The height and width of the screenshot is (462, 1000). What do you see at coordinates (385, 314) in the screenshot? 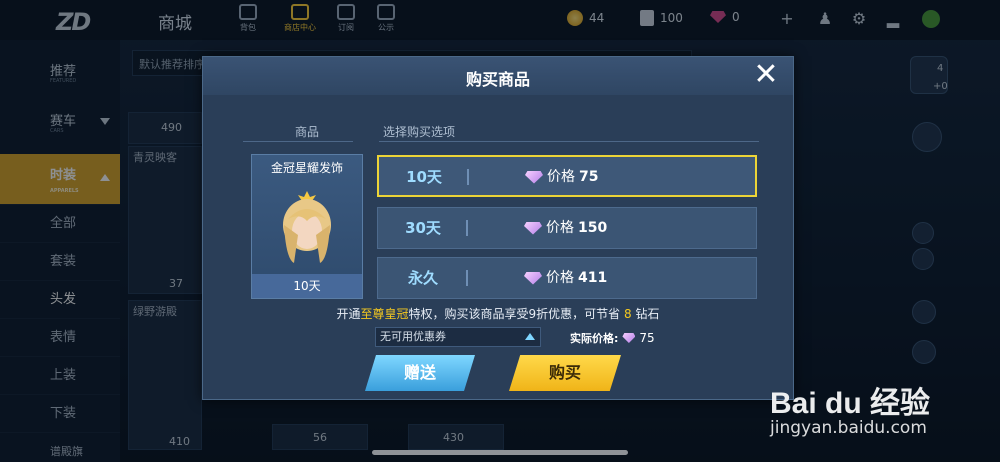
I see `vip-link: 至尊皇冠` at bounding box center [385, 314].